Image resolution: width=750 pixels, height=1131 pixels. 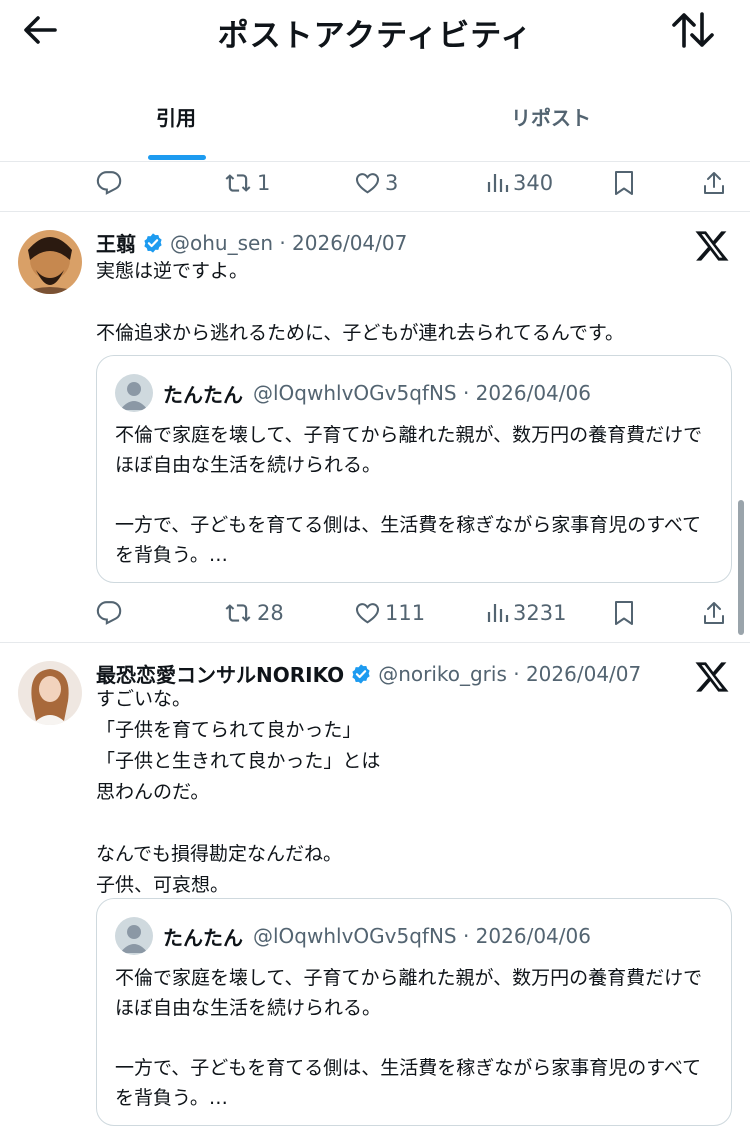 I want to click on views-button: 340, so click(x=519, y=183).